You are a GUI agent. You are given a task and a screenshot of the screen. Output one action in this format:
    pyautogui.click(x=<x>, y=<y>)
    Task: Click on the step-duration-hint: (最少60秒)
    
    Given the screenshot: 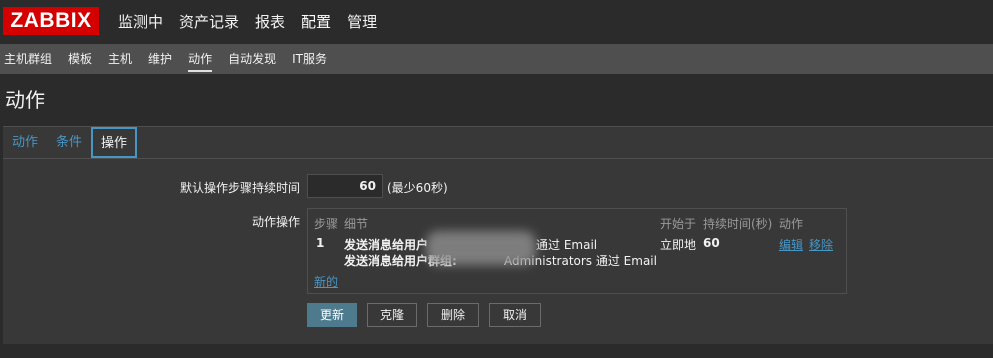 What is the action you would take?
    pyautogui.click(x=417, y=188)
    